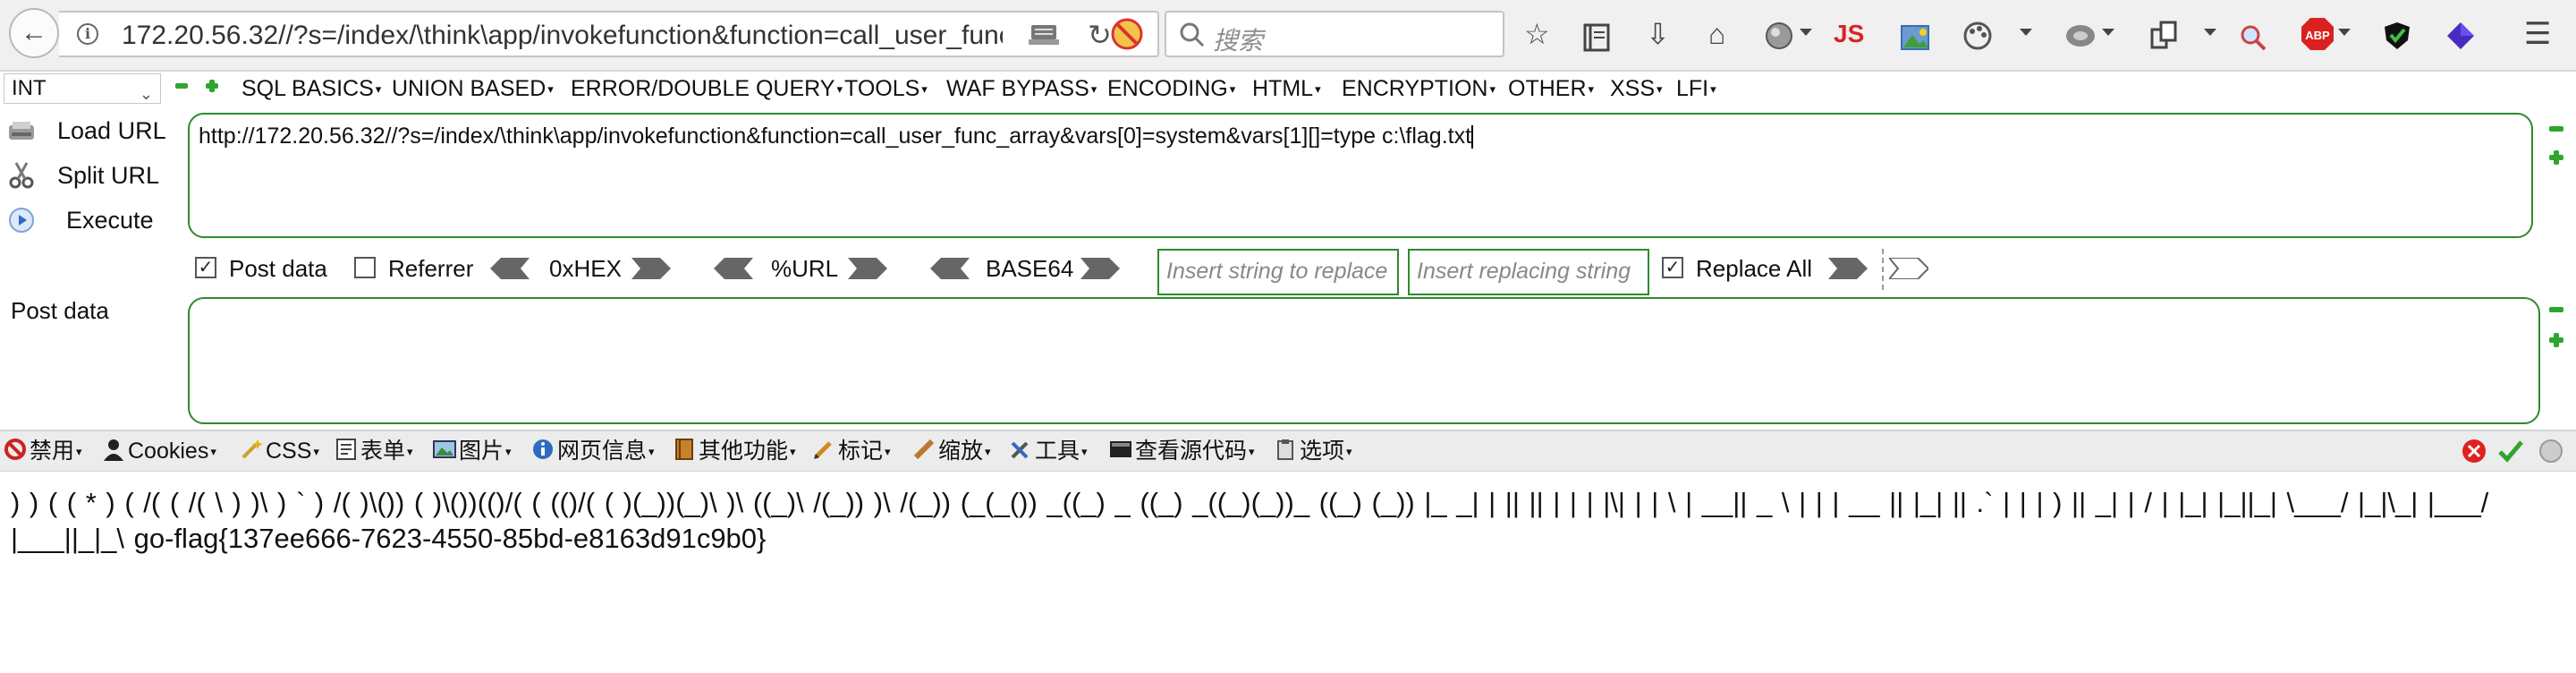 The height and width of the screenshot is (673, 2576). What do you see at coordinates (1238, 41) in the screenshot?
I see `search-placeholder: 搜索` at bounding box center [1238, 41].